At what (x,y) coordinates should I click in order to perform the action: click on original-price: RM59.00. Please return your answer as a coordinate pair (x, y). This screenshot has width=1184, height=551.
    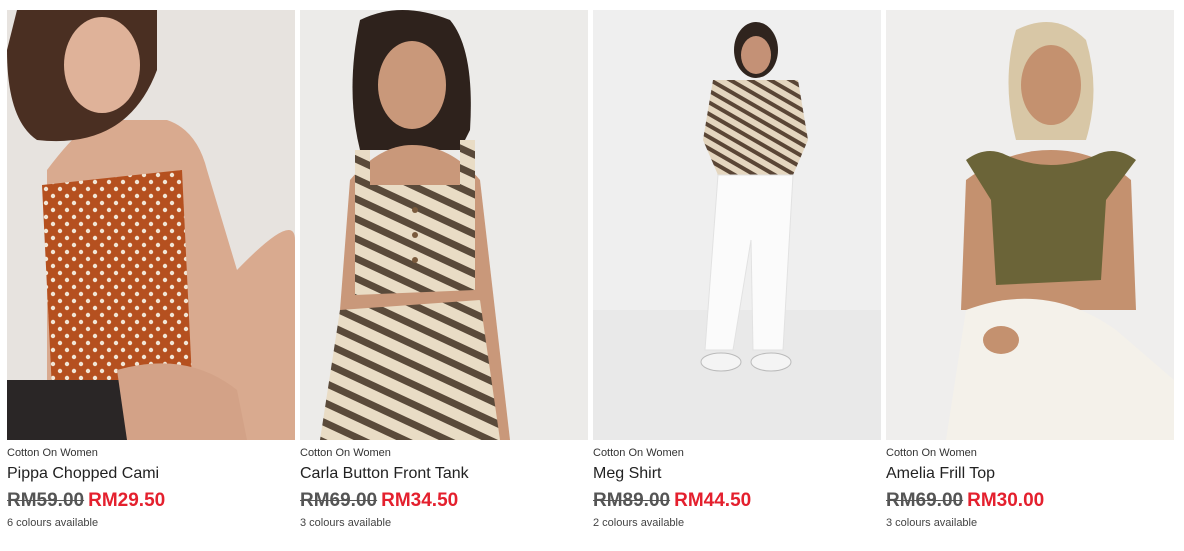
    Looking at the image, I should click on (46, 500).